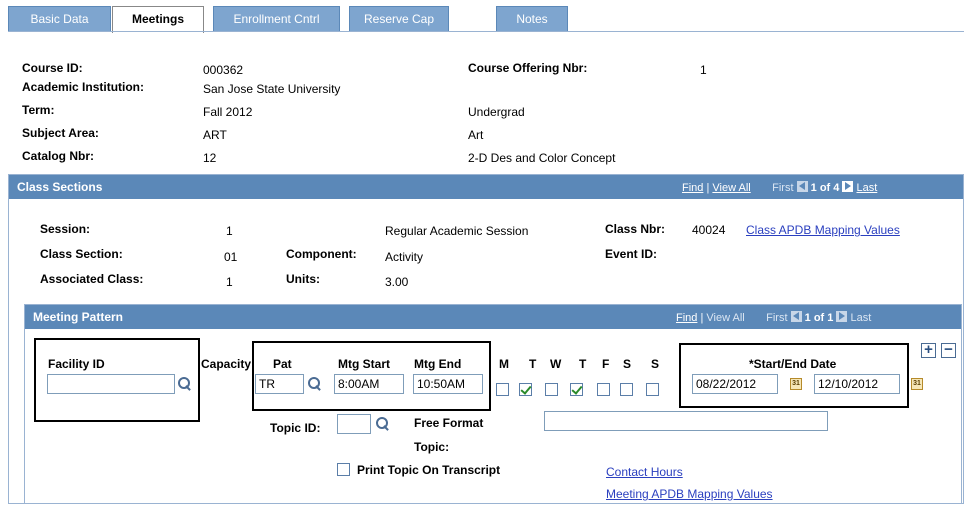 The height and width of the screenshot is (505, 967). I want to click on tab-meetings: Meetings, so click(158, 19).